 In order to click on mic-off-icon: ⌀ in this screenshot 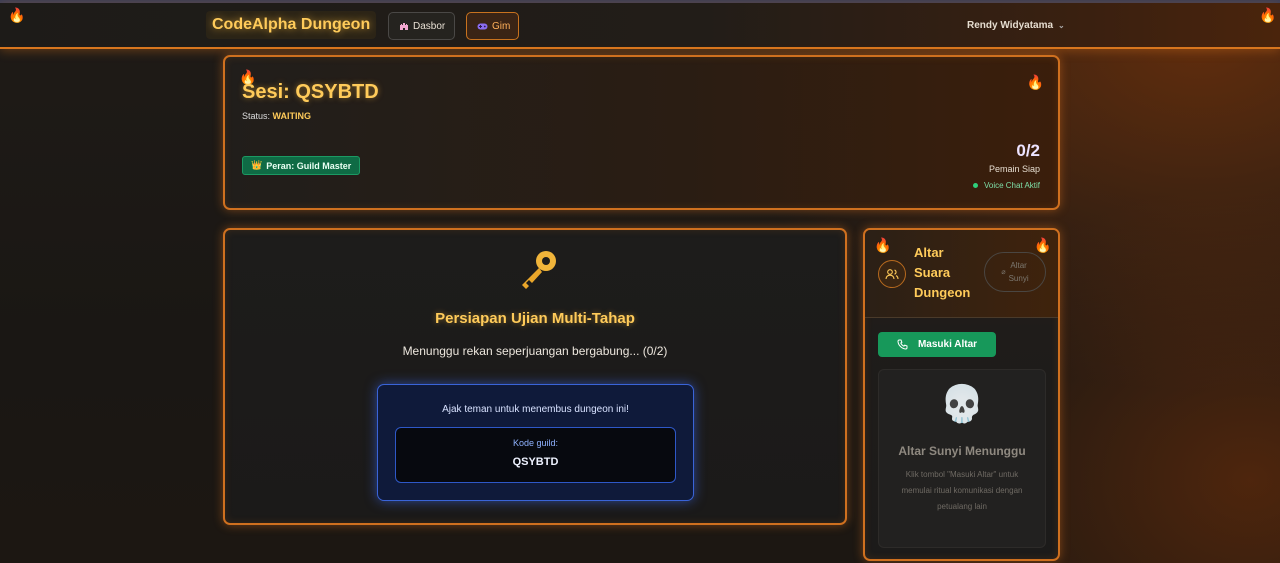, I will do `click(1003, 272)`.